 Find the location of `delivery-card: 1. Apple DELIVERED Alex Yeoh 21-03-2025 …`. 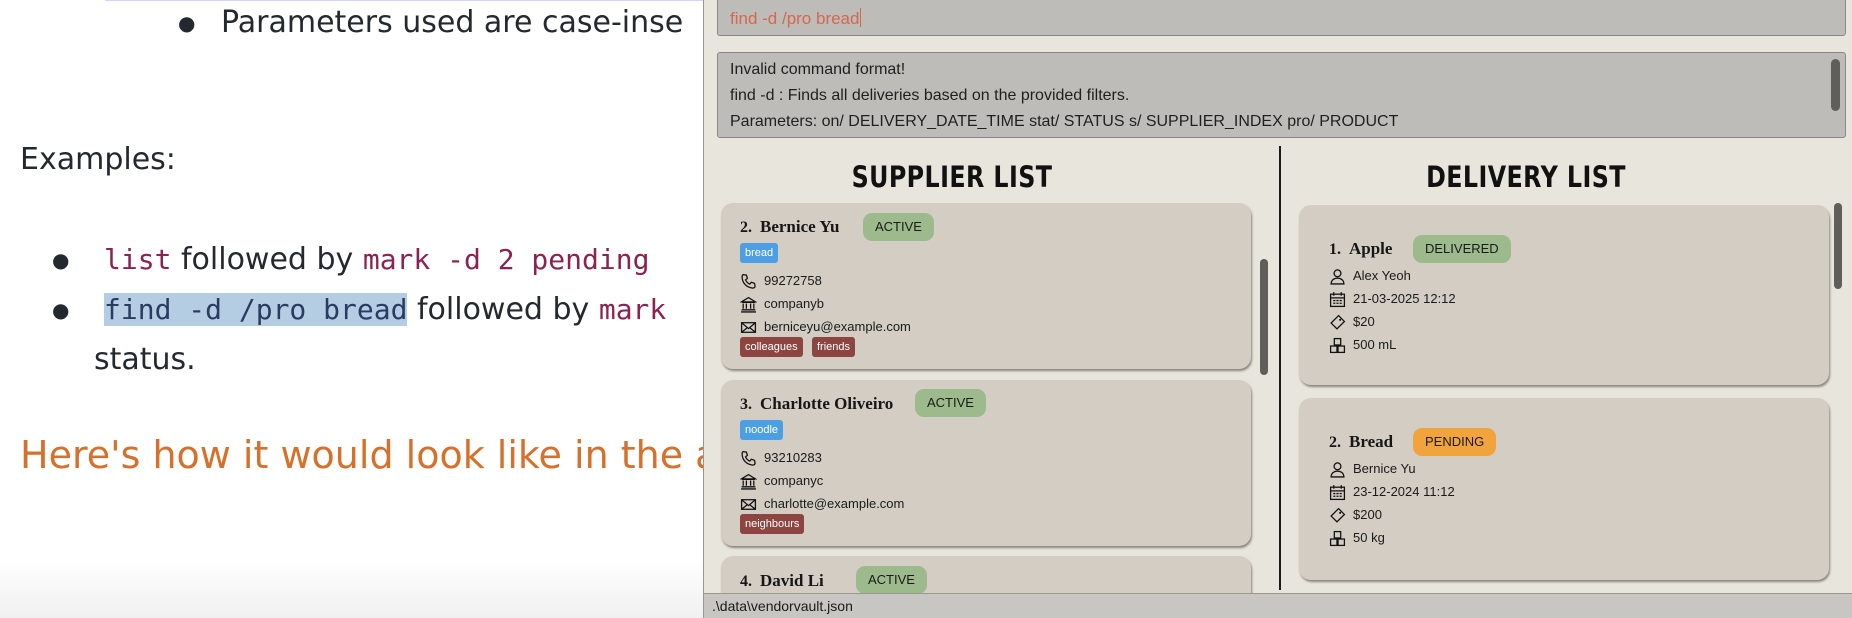

delivery-card: 1. Apple DELIVERED Alex Yeoh 21-03-2025 … is located at coordinates (1564, 295).